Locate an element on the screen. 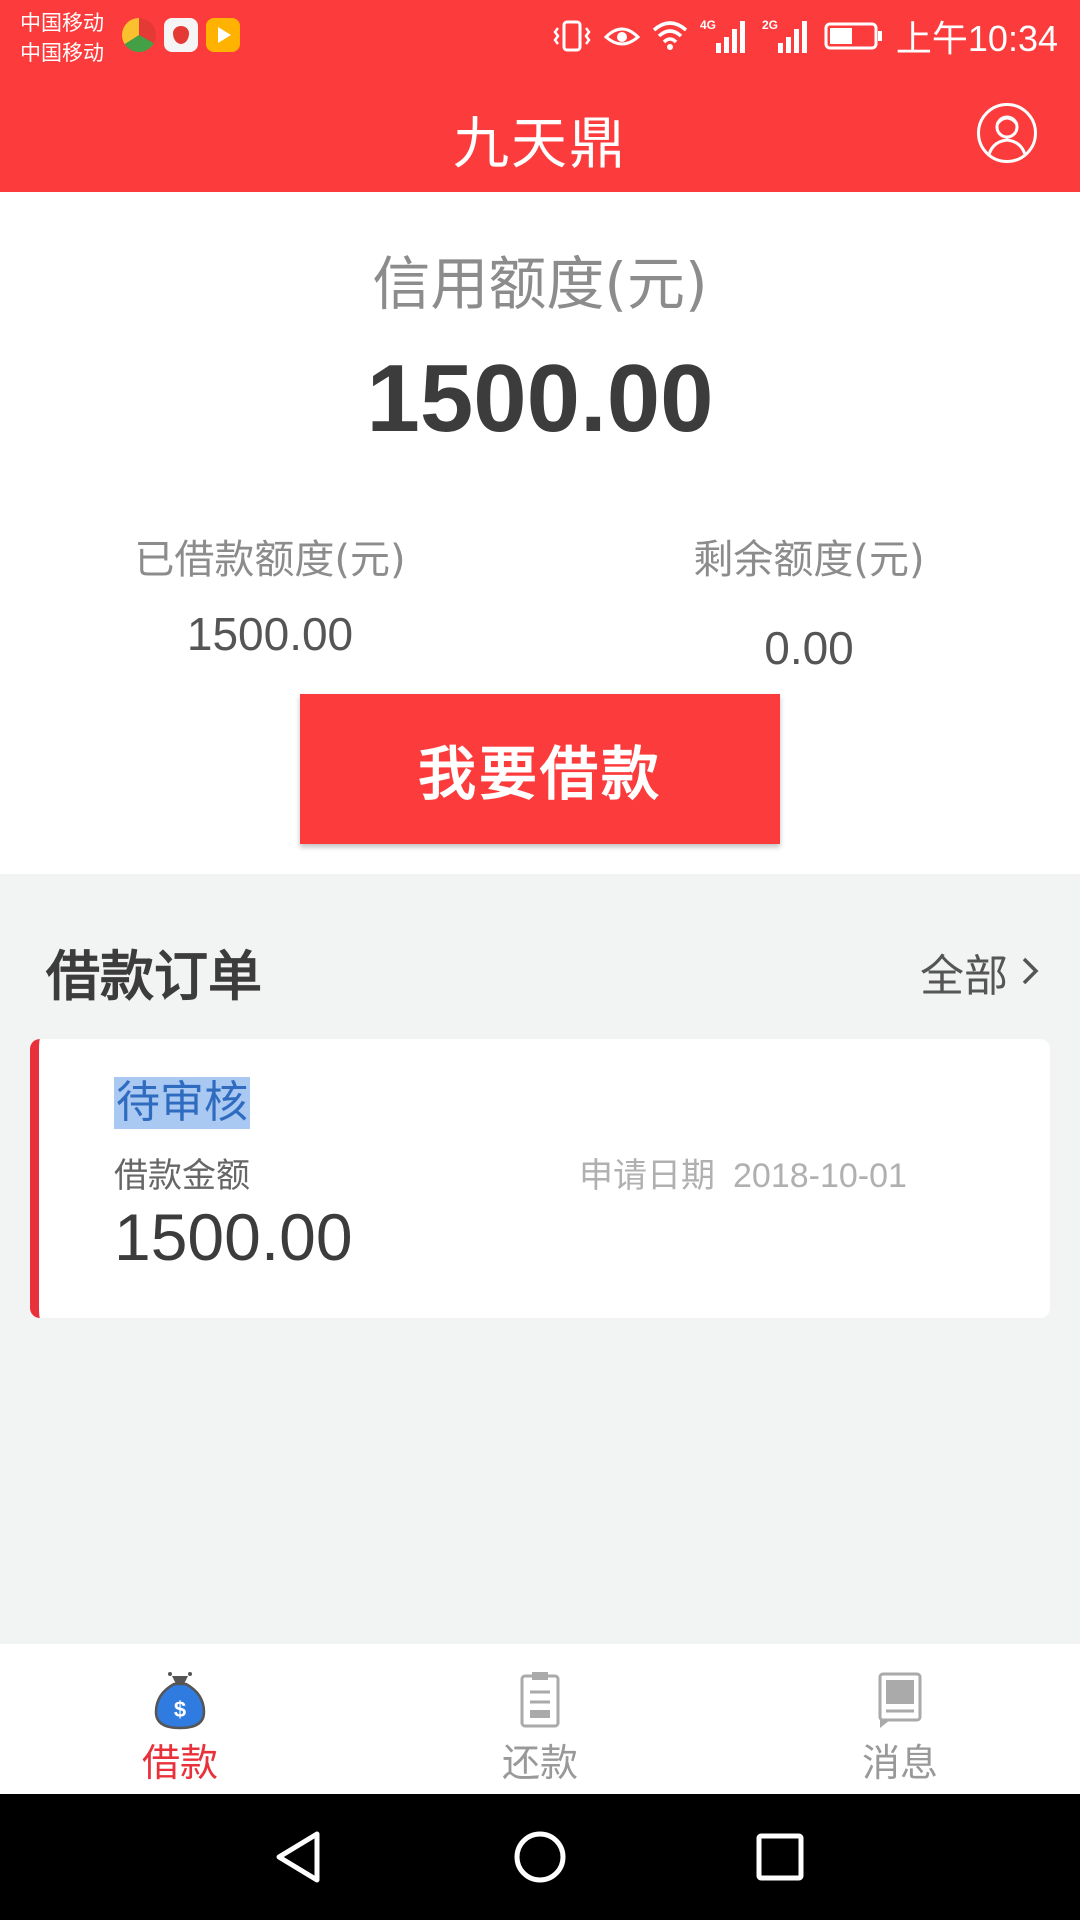 The height and width of the screenshot is (1920, 1080). notification-icons is located at coordinates (181, 35).